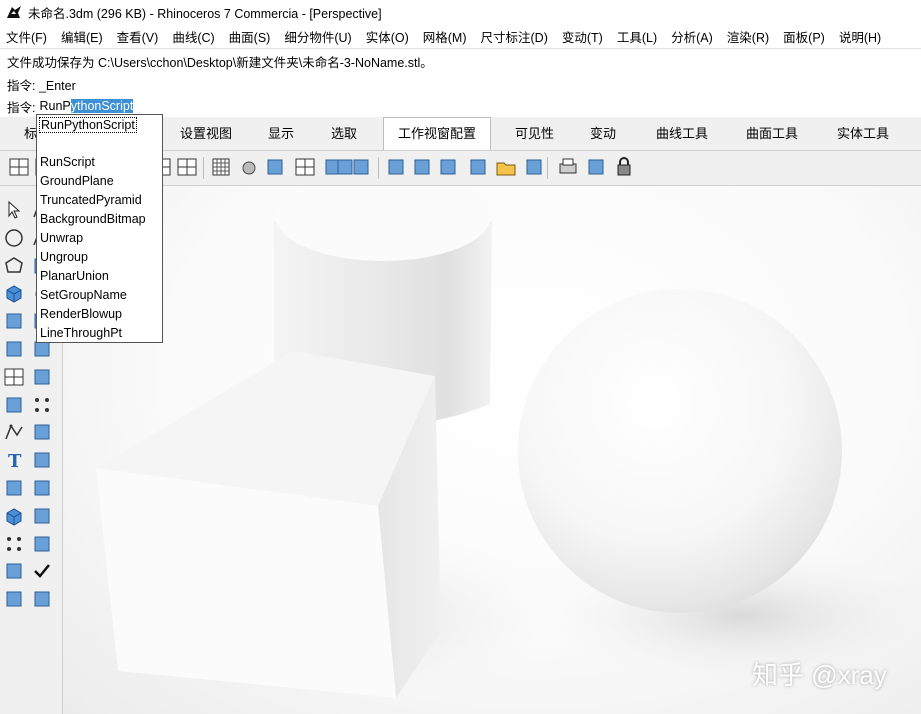  Describe the element at coordinates (42, 460) in the screenshot. I see `scale-icon` at that location.